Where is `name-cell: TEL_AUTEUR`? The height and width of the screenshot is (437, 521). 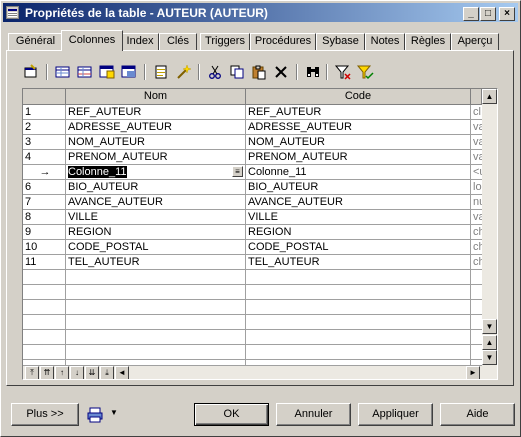
name-cell: TEL_AUTEUR is located at coordinates (156, 262).